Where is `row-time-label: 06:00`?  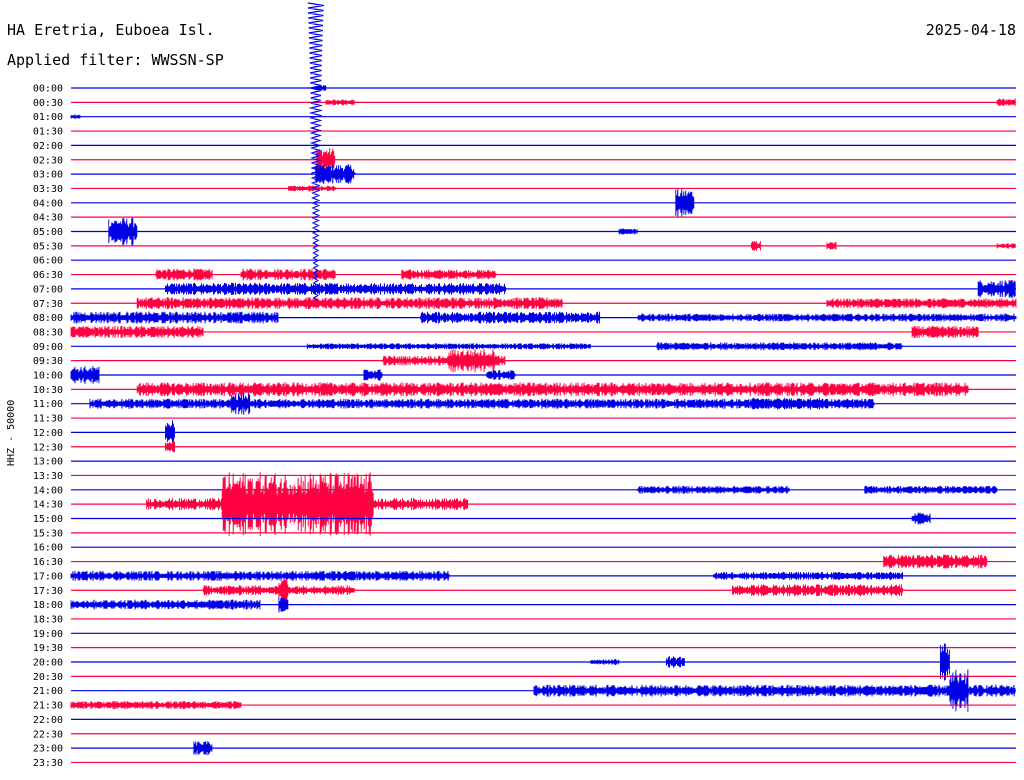 row-time-label: 06:00 is located at coordinates (48, 261).